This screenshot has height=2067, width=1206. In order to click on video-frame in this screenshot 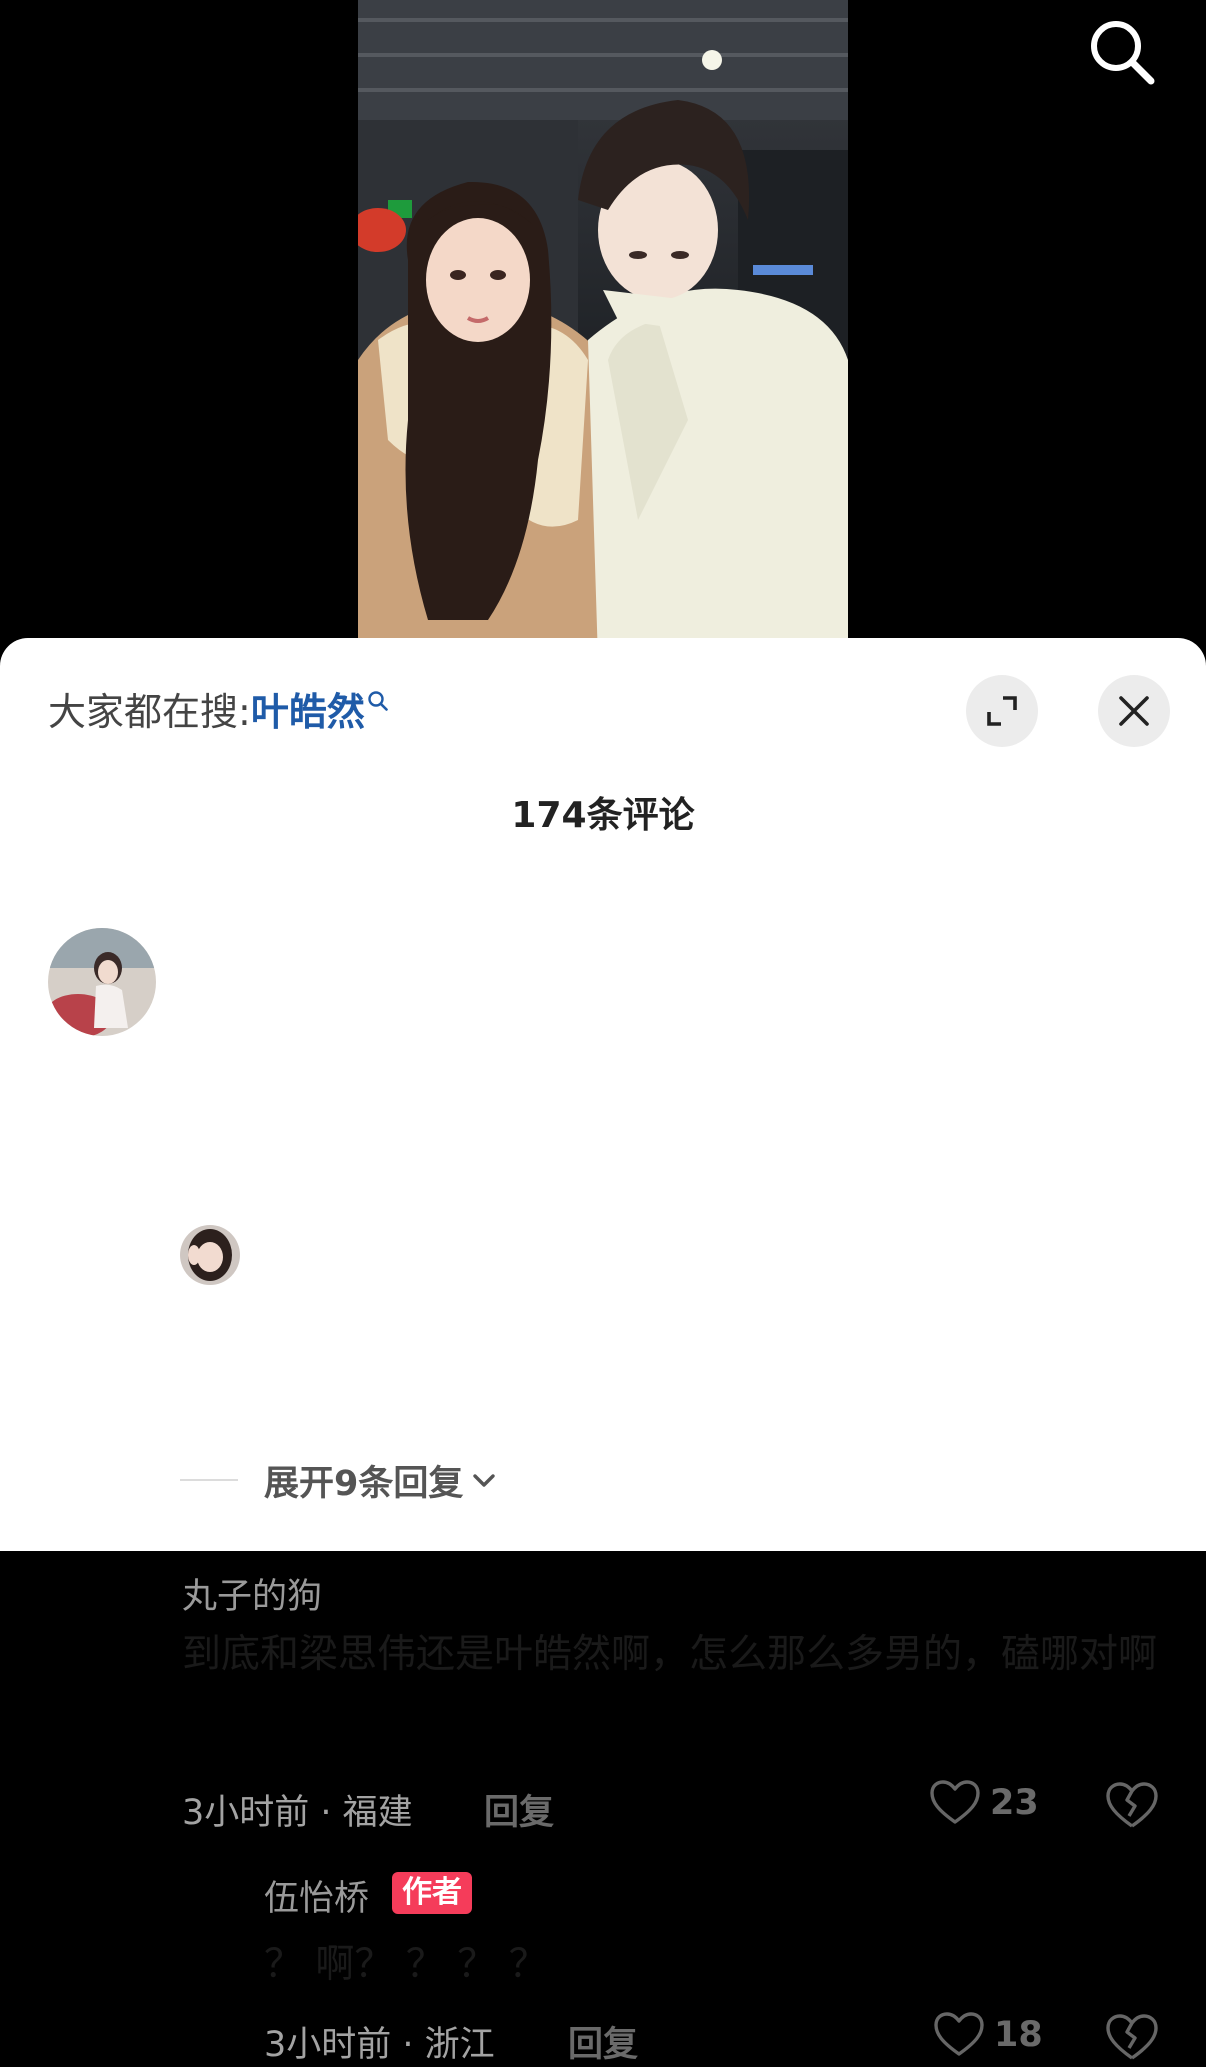, I will do `click(603, 330)`.